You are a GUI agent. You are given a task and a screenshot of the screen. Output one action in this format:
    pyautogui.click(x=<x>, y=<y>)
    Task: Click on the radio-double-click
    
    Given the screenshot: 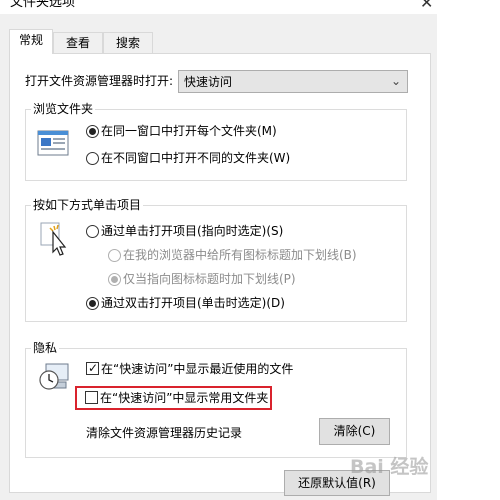 What is the action you would take?
    pyautogui.click(x=92, y=303)
    